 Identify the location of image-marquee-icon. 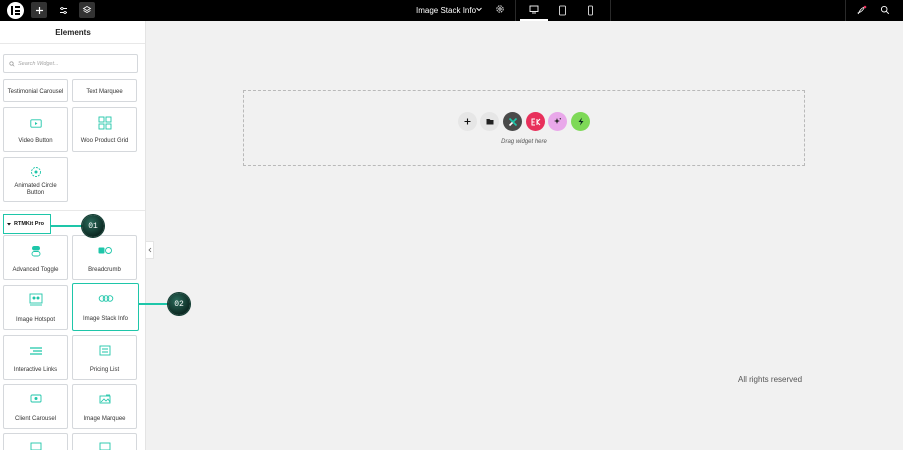
(104, 399).